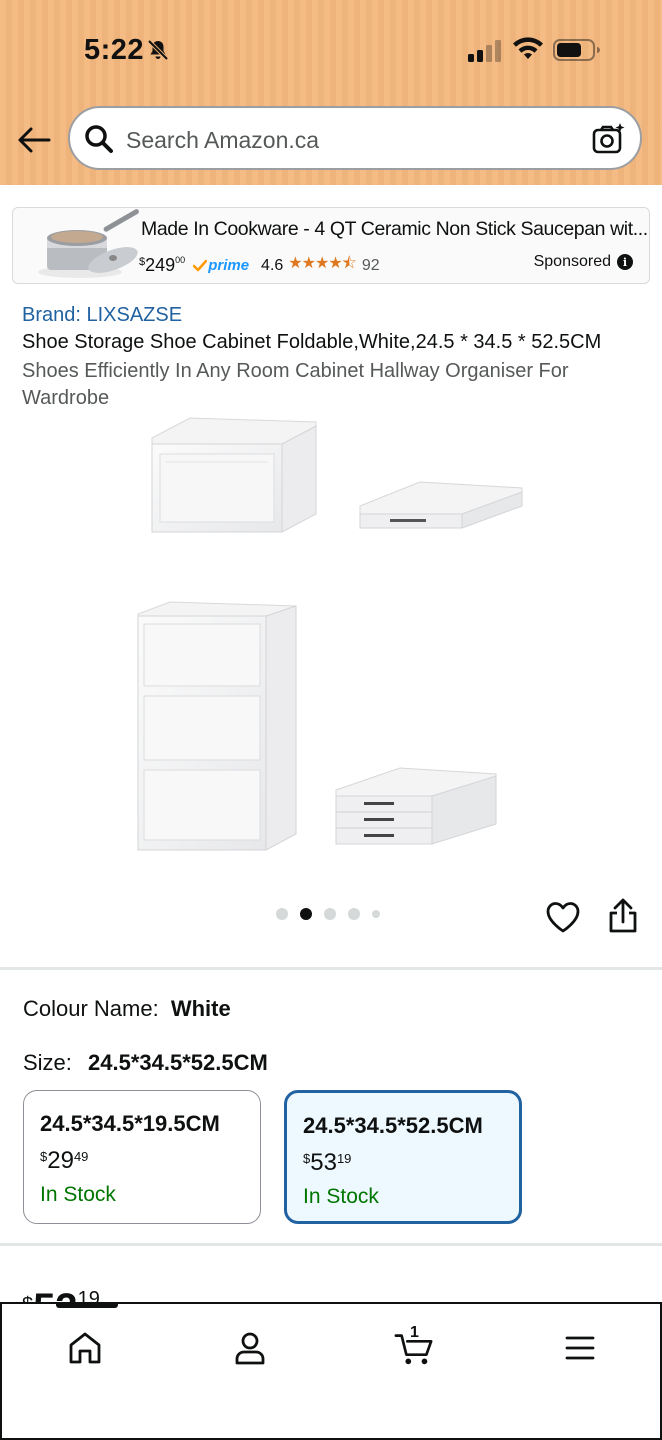 This screenshot has height=1440, width=662. I want to click on price-whole: 53, so click(323, 1162).